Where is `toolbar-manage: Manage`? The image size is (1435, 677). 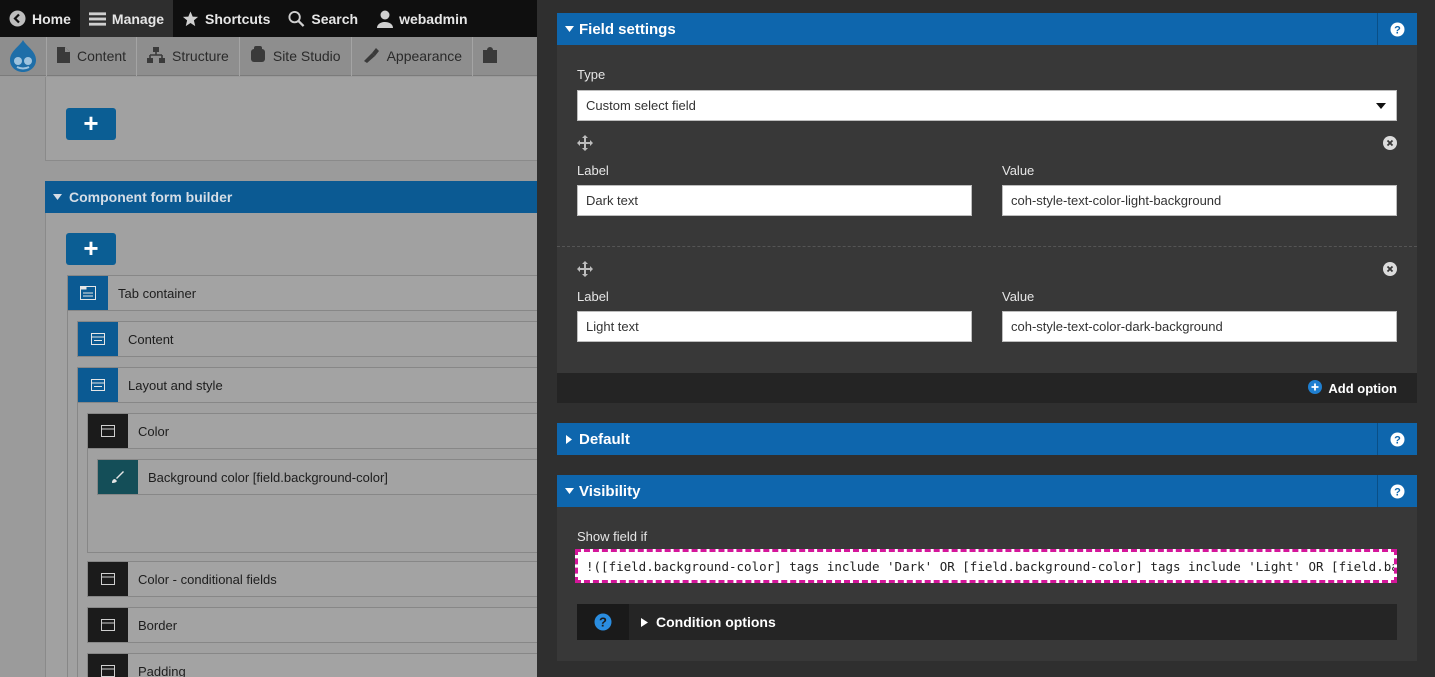 toolbar-manage: Manage is located at coordinates (126, 18).